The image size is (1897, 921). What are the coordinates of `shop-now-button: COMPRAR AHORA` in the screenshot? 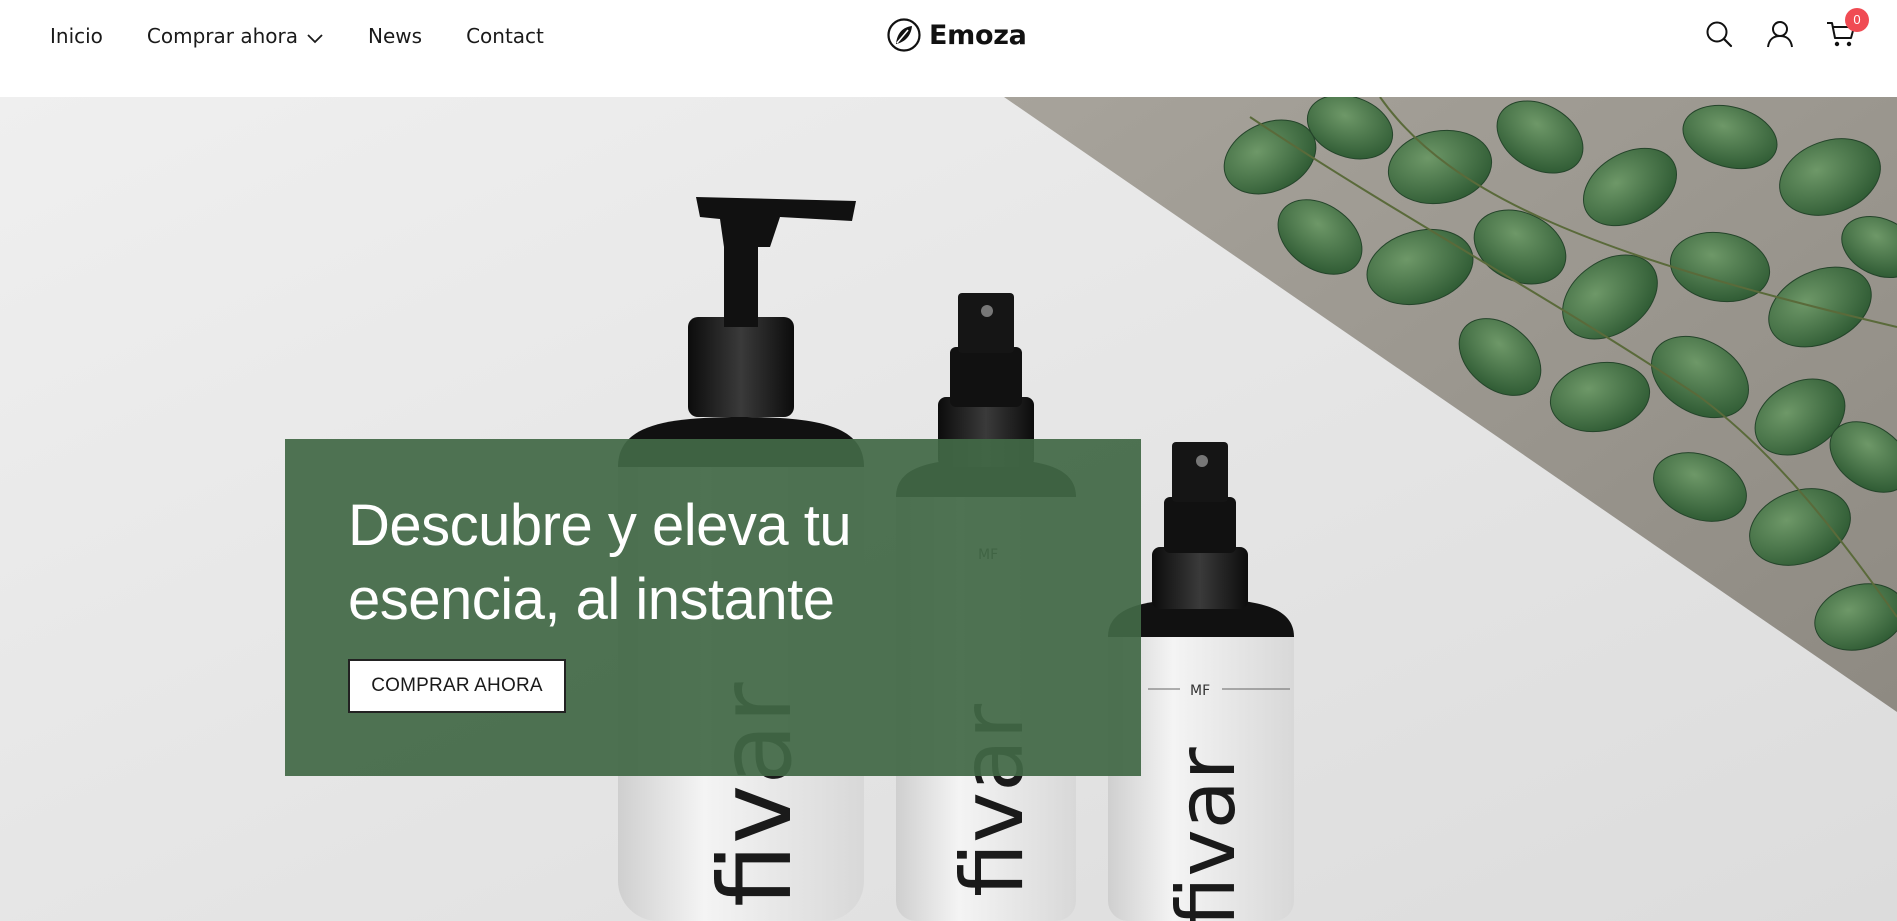 It's located at (457, 686).